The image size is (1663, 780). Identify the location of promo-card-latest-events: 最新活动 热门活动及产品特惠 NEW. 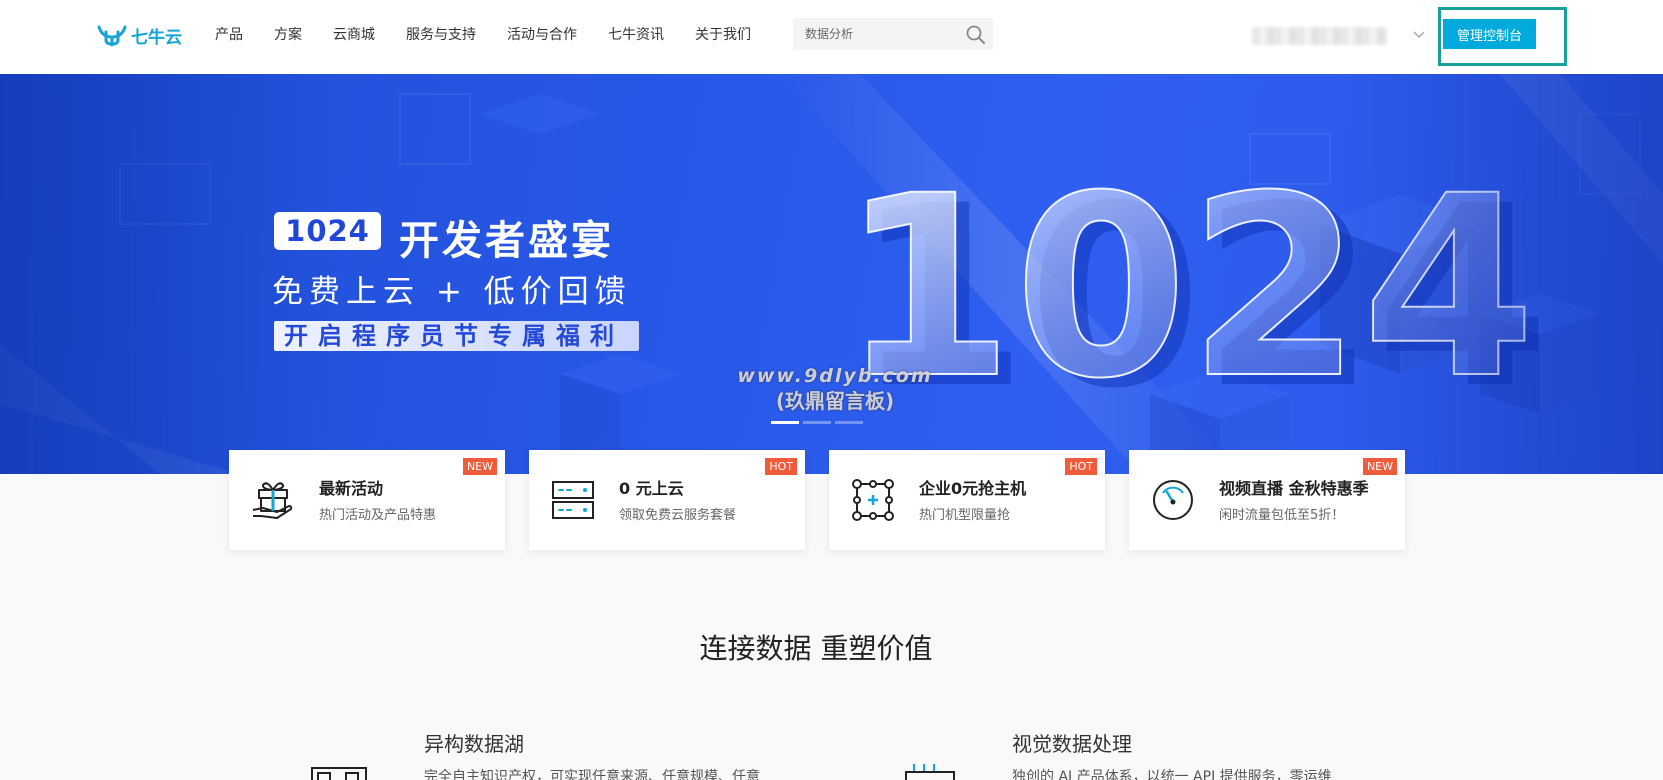
(367, 500).